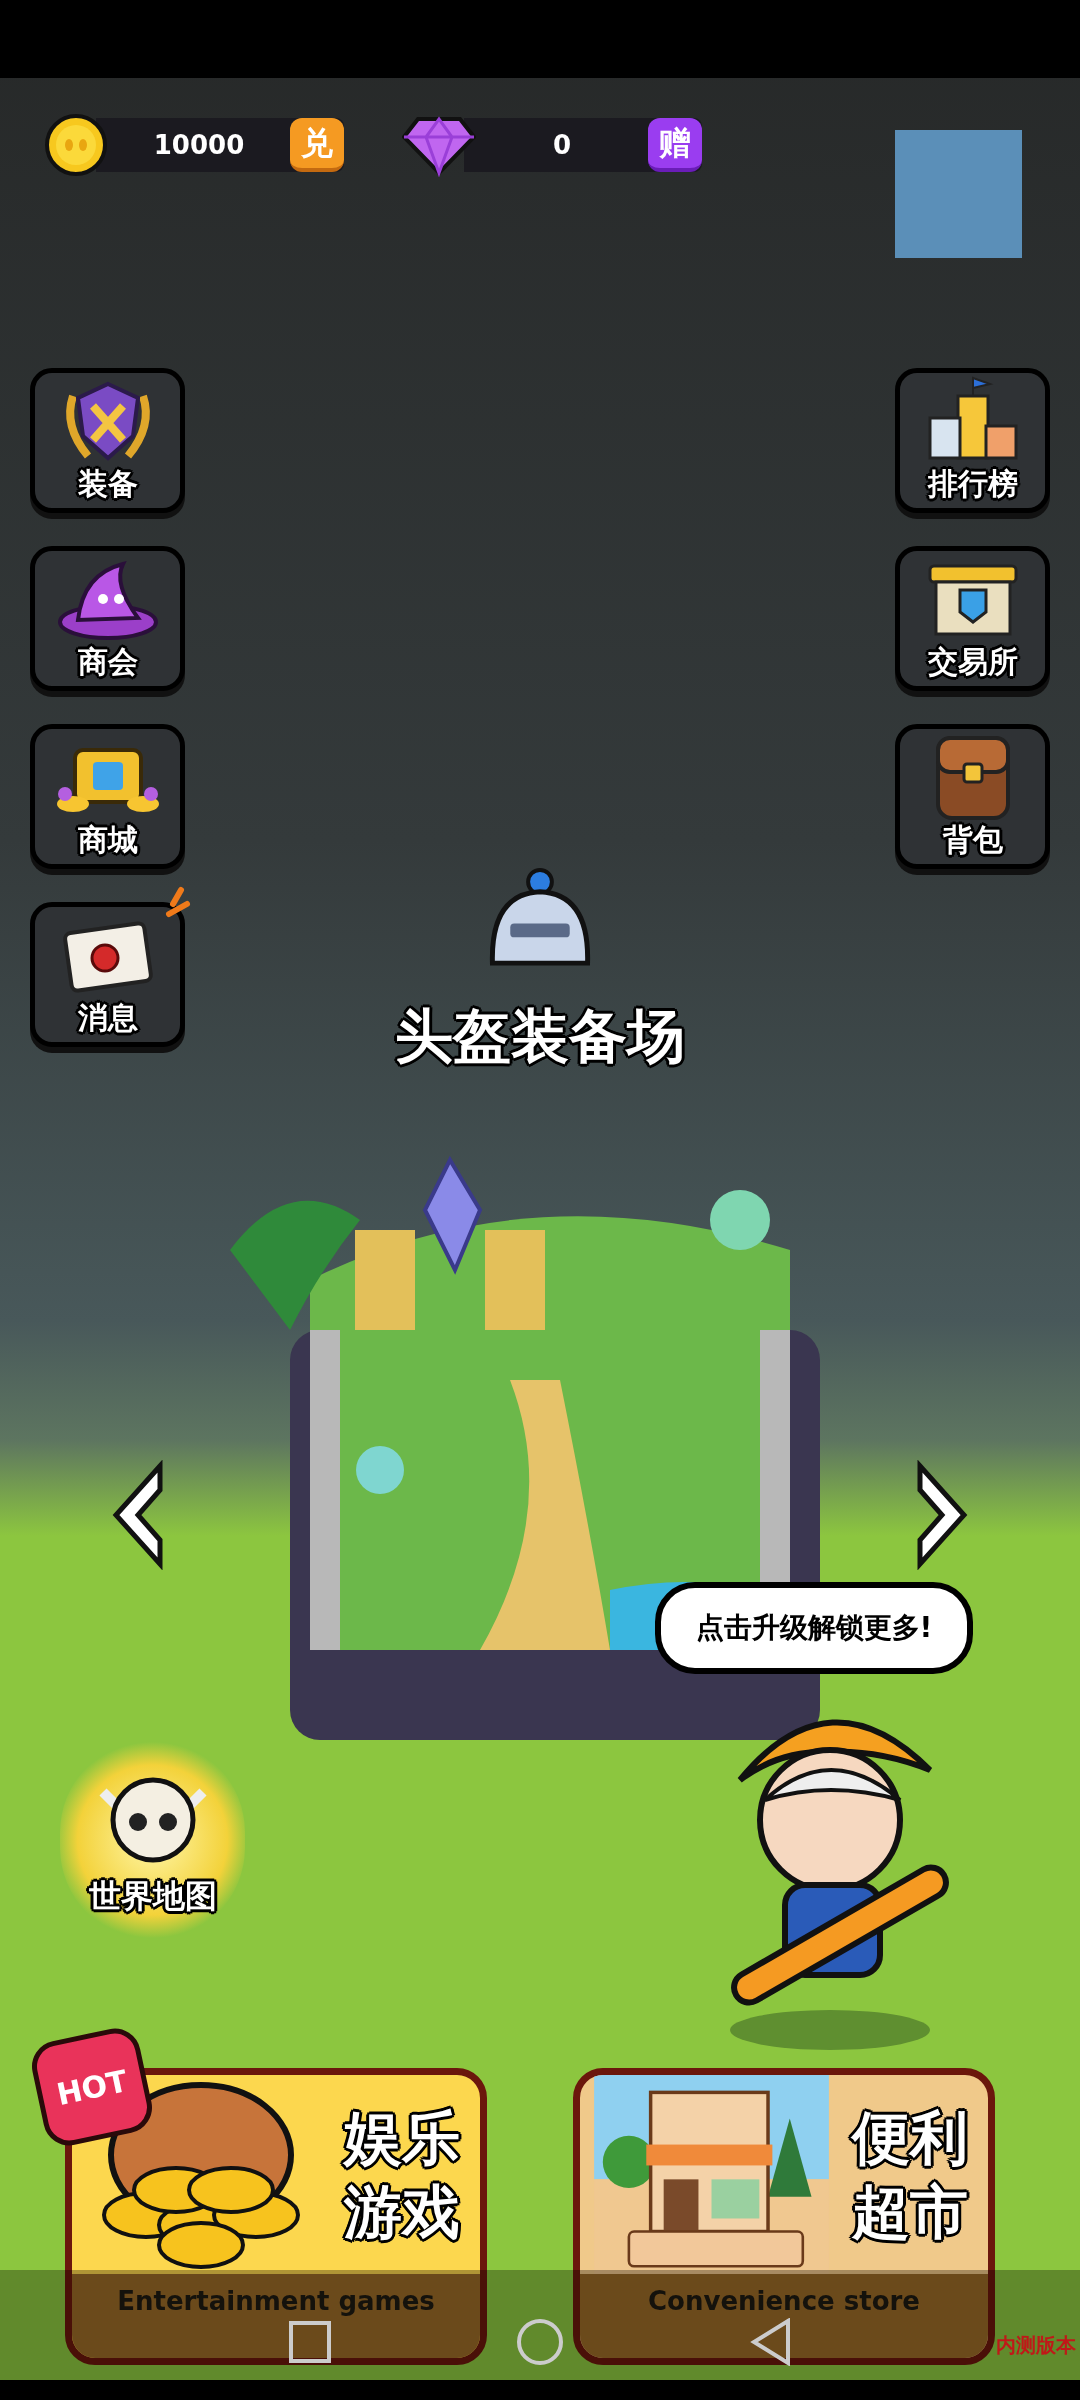 The image size is (1080, 2400). I want to click on coin-icon, so click(76, 145).